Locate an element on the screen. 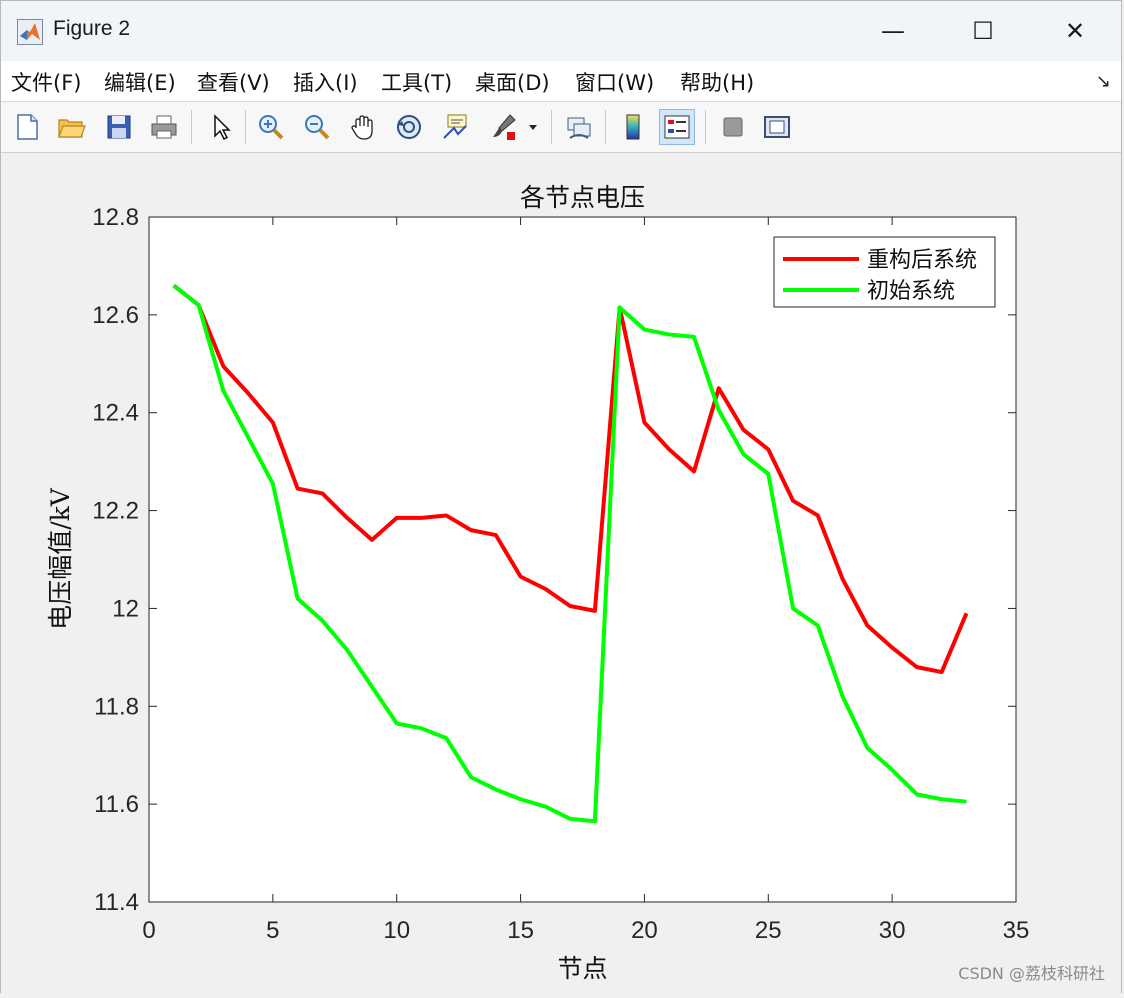  legend-label-initial: 初始系统 is located at coordinates (911, 291).